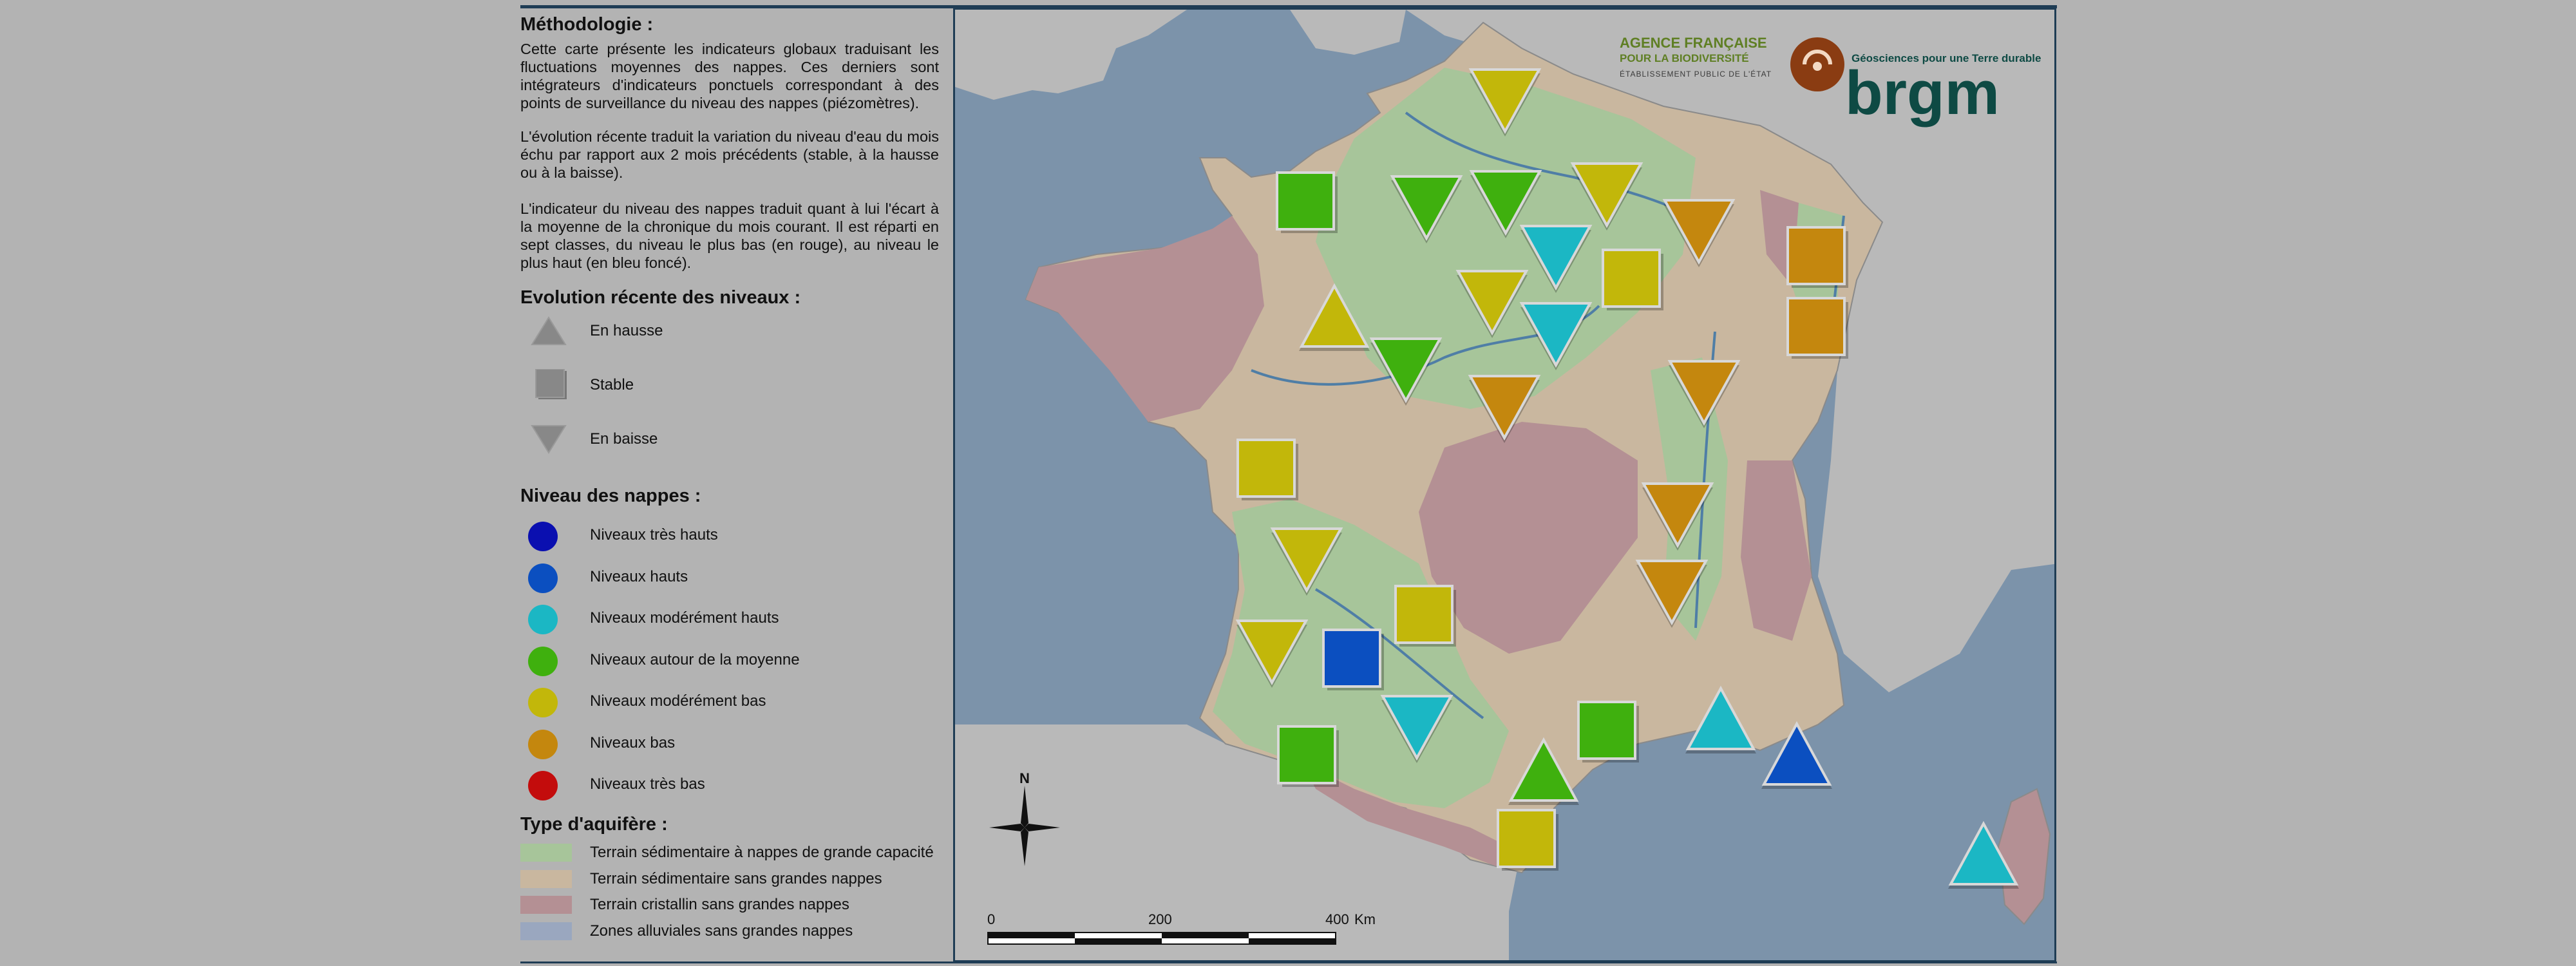 The height and width of the screenshot is (966, 2576). Describe the element at coordinates (624, 439) in the screenshot. I see `legend-evolution-label: En baisse` at that location.